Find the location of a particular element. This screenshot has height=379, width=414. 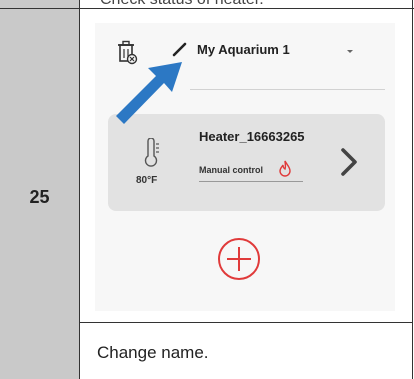

thermometer-icon is located at coordinates (151, 152).